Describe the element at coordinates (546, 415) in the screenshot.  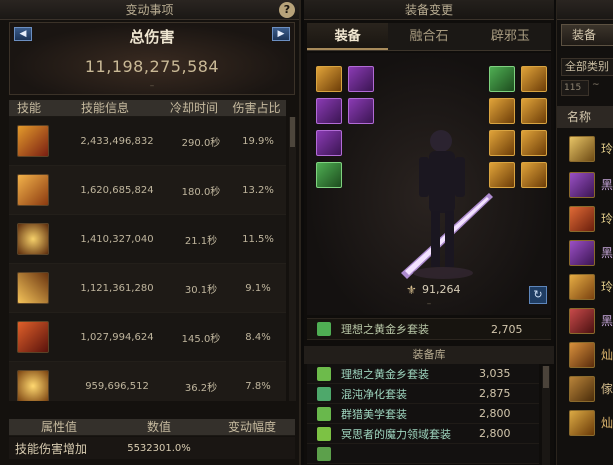
I see `library-scrollbar` at that location.